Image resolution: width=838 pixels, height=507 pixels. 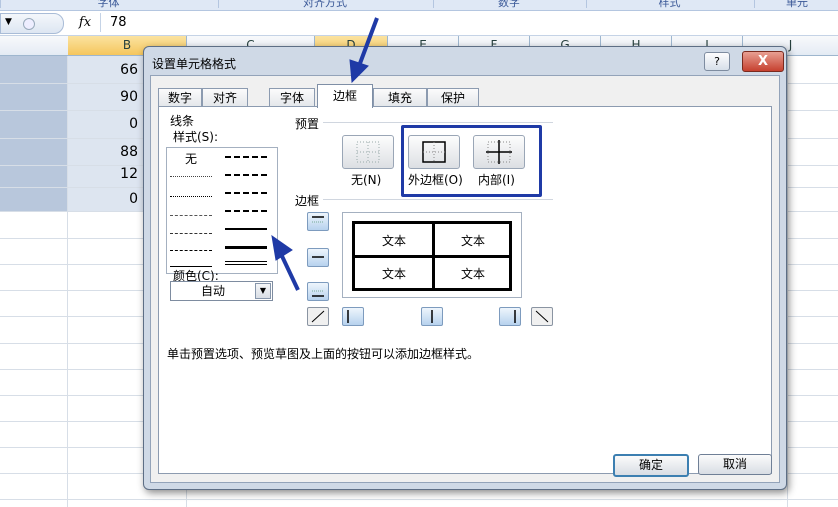 I want to click on arrow-icon, so click(x=325, y=154).